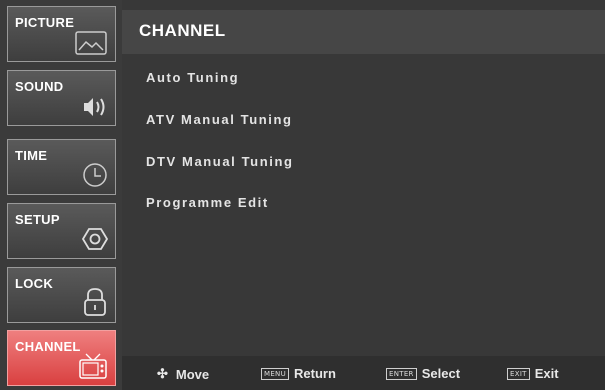  Describe the element at coordinates (95, 175) in the screenshot. I see `clock-icon` at that location.